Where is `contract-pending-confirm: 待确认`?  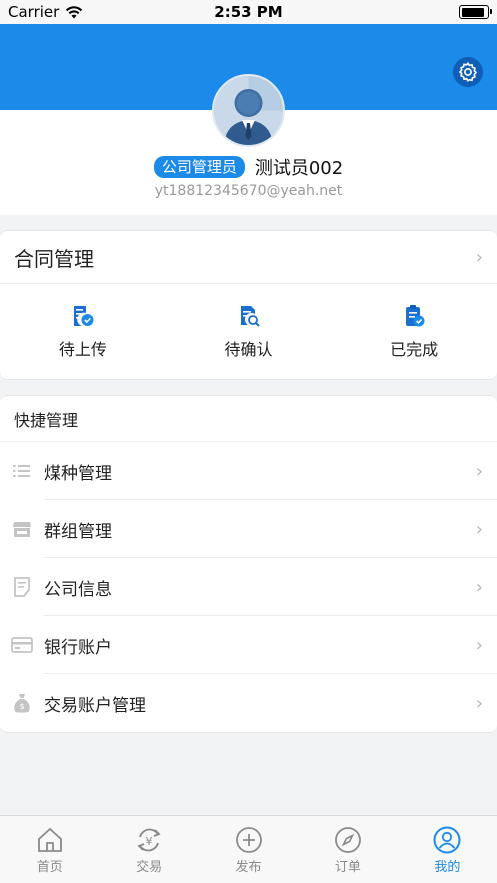 contract-pending-confirm: 待确认 is located at coordinates (249, 332).